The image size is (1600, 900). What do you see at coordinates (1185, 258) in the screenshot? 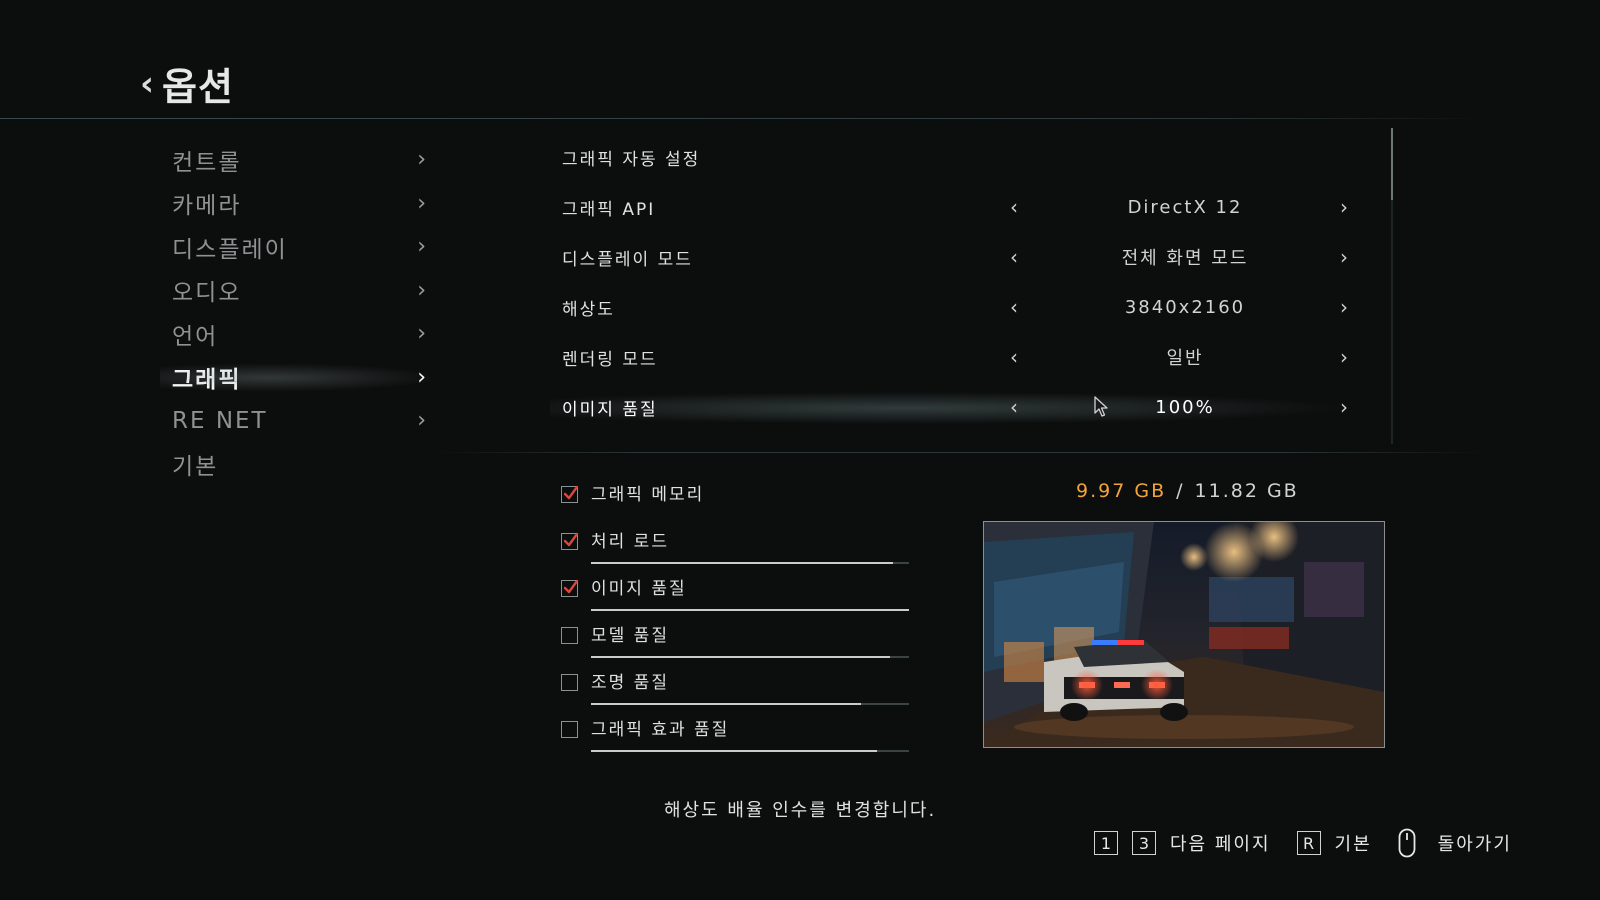
I see `setting-value: 전체 화면 모드` at bounding box center [1185, 258].